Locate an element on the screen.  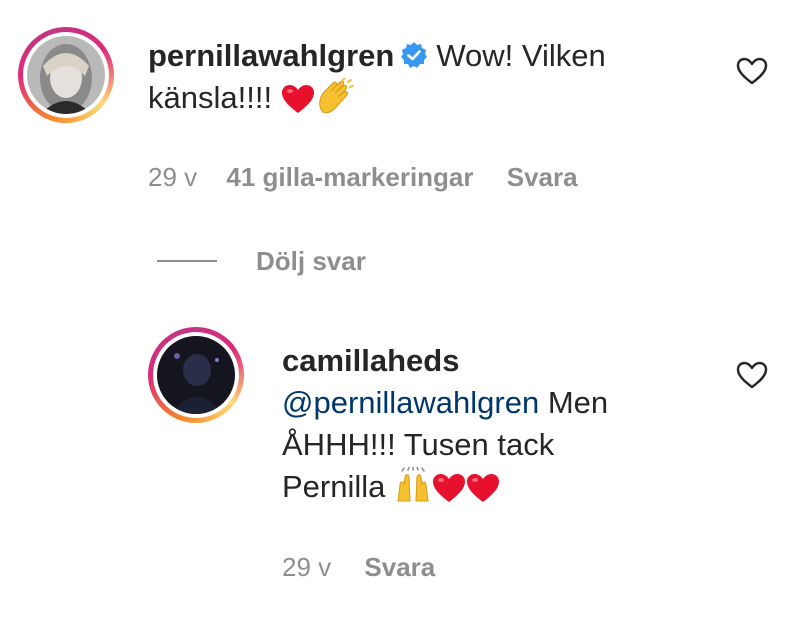
hide-replies-button: Dölj svar is located at coordinates (311, 261).